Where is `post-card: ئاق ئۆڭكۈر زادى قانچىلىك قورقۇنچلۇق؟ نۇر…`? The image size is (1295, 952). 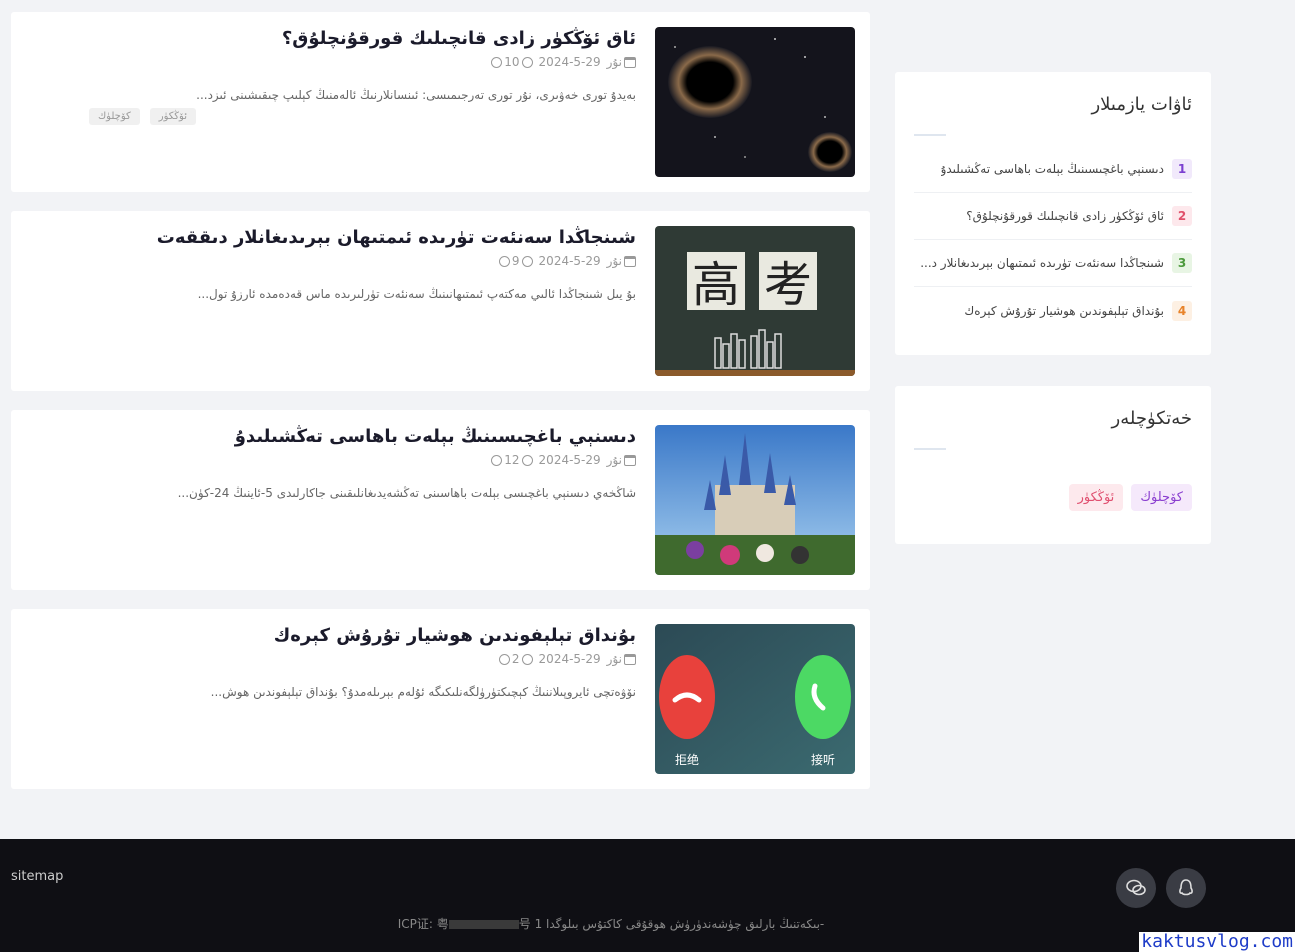 post-card: ئاق ئۆڭكۈر زادى قانچىلىك قورقۇنچلۇق؟ نۇر… is located at coordinates (440, 102).